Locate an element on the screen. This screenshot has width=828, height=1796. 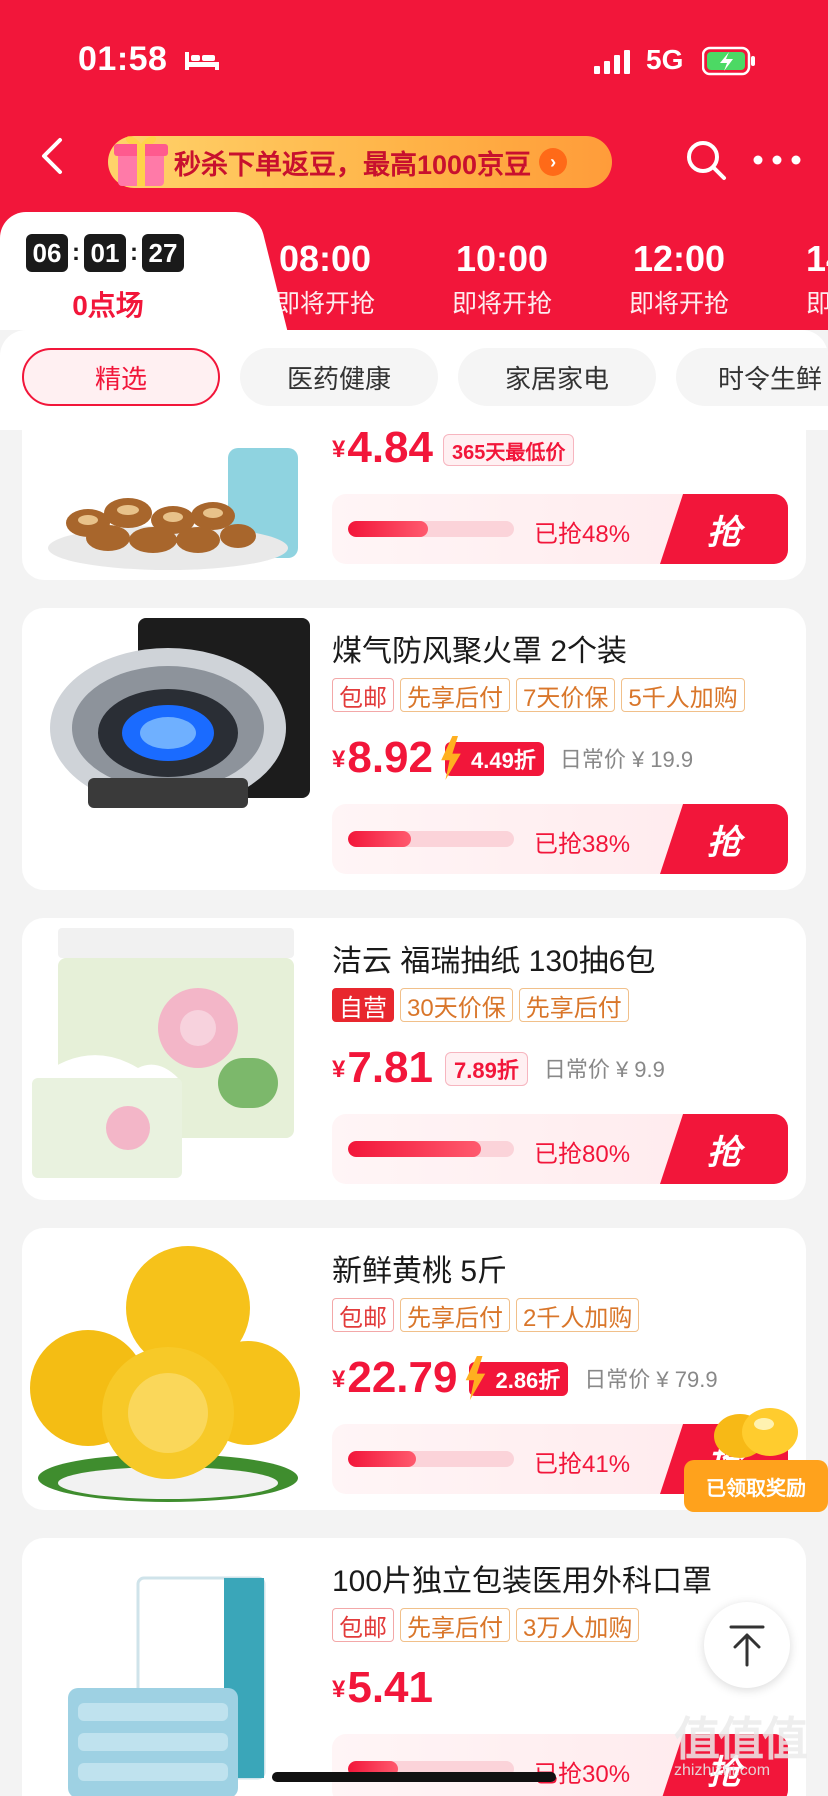
product-tags: 包邮 先享后付 2千人加购 is located at coordinates (486, 1315).